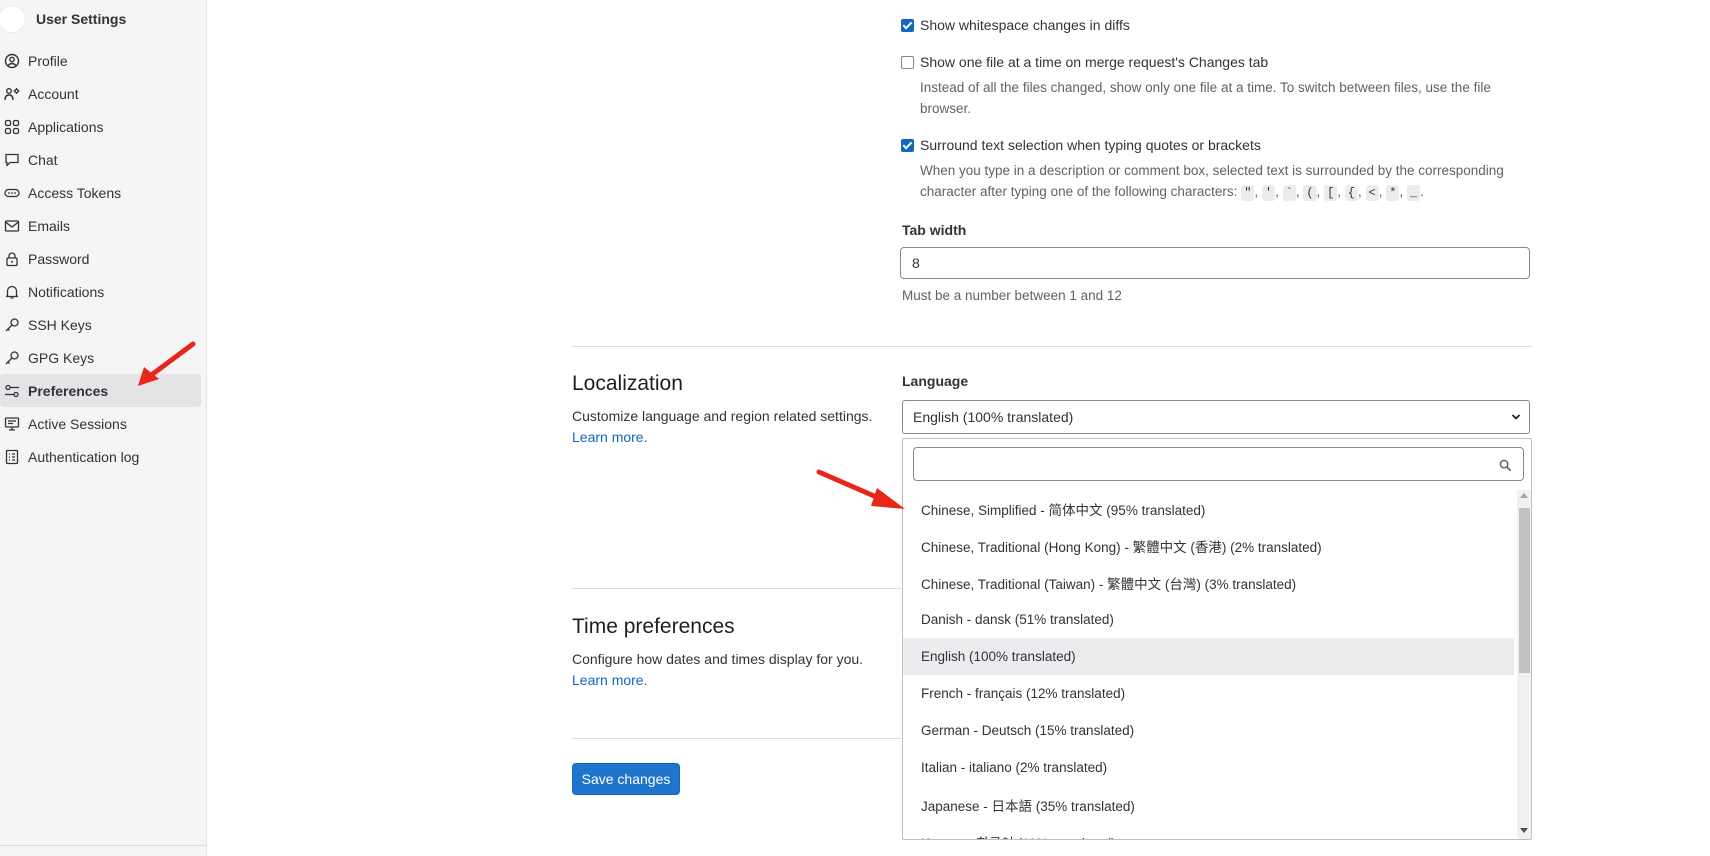 The width and height of the screenshot is (1710, 856). What do you see at coordinates (53, 93) in the screenshot?
I see `sidebar-item-label: Account` at bounding box center [53, 93].